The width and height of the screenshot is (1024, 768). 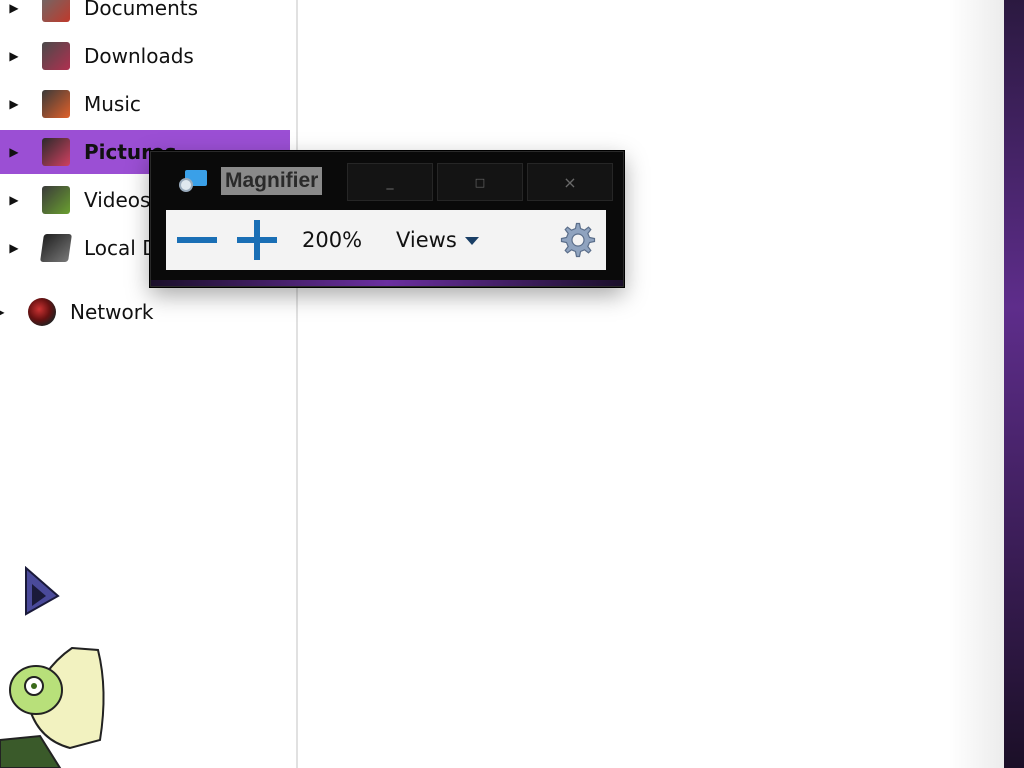 I want to click on local-disk-icon, so click(x=56, y=248).